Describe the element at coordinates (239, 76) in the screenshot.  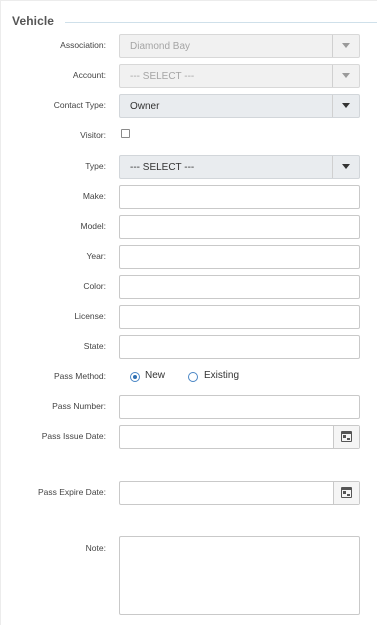
I see `account-select: --- SELECT ---` at that location.